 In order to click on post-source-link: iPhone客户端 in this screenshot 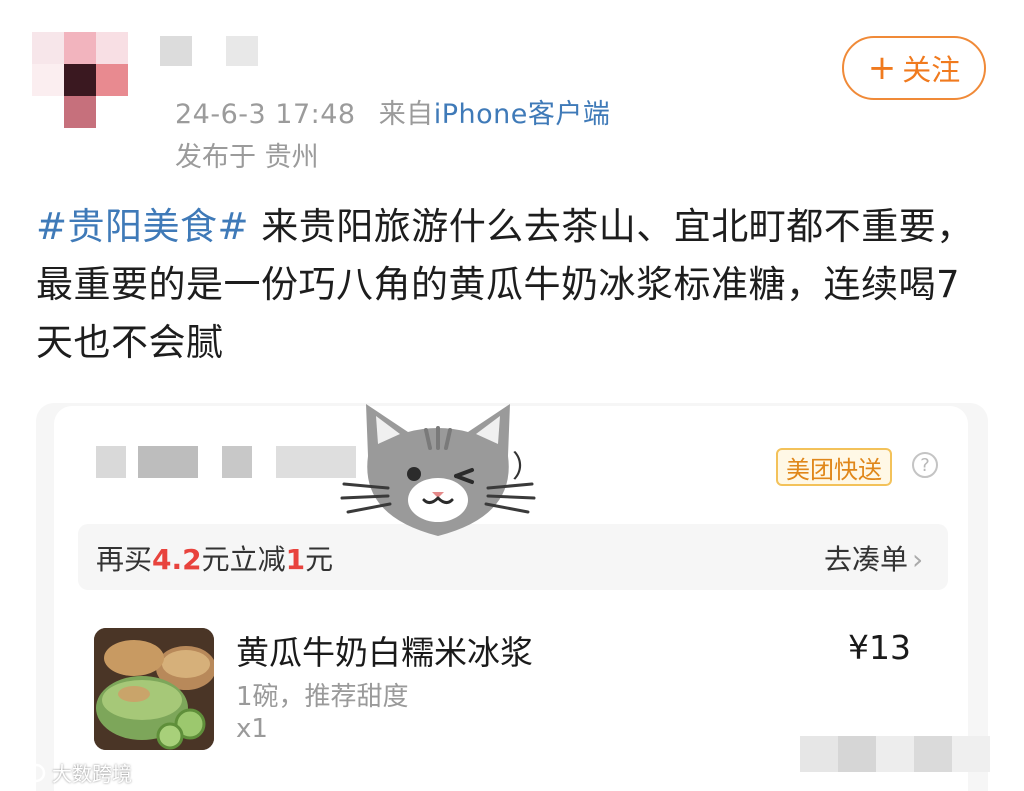, I will do `click(522, 114)`.